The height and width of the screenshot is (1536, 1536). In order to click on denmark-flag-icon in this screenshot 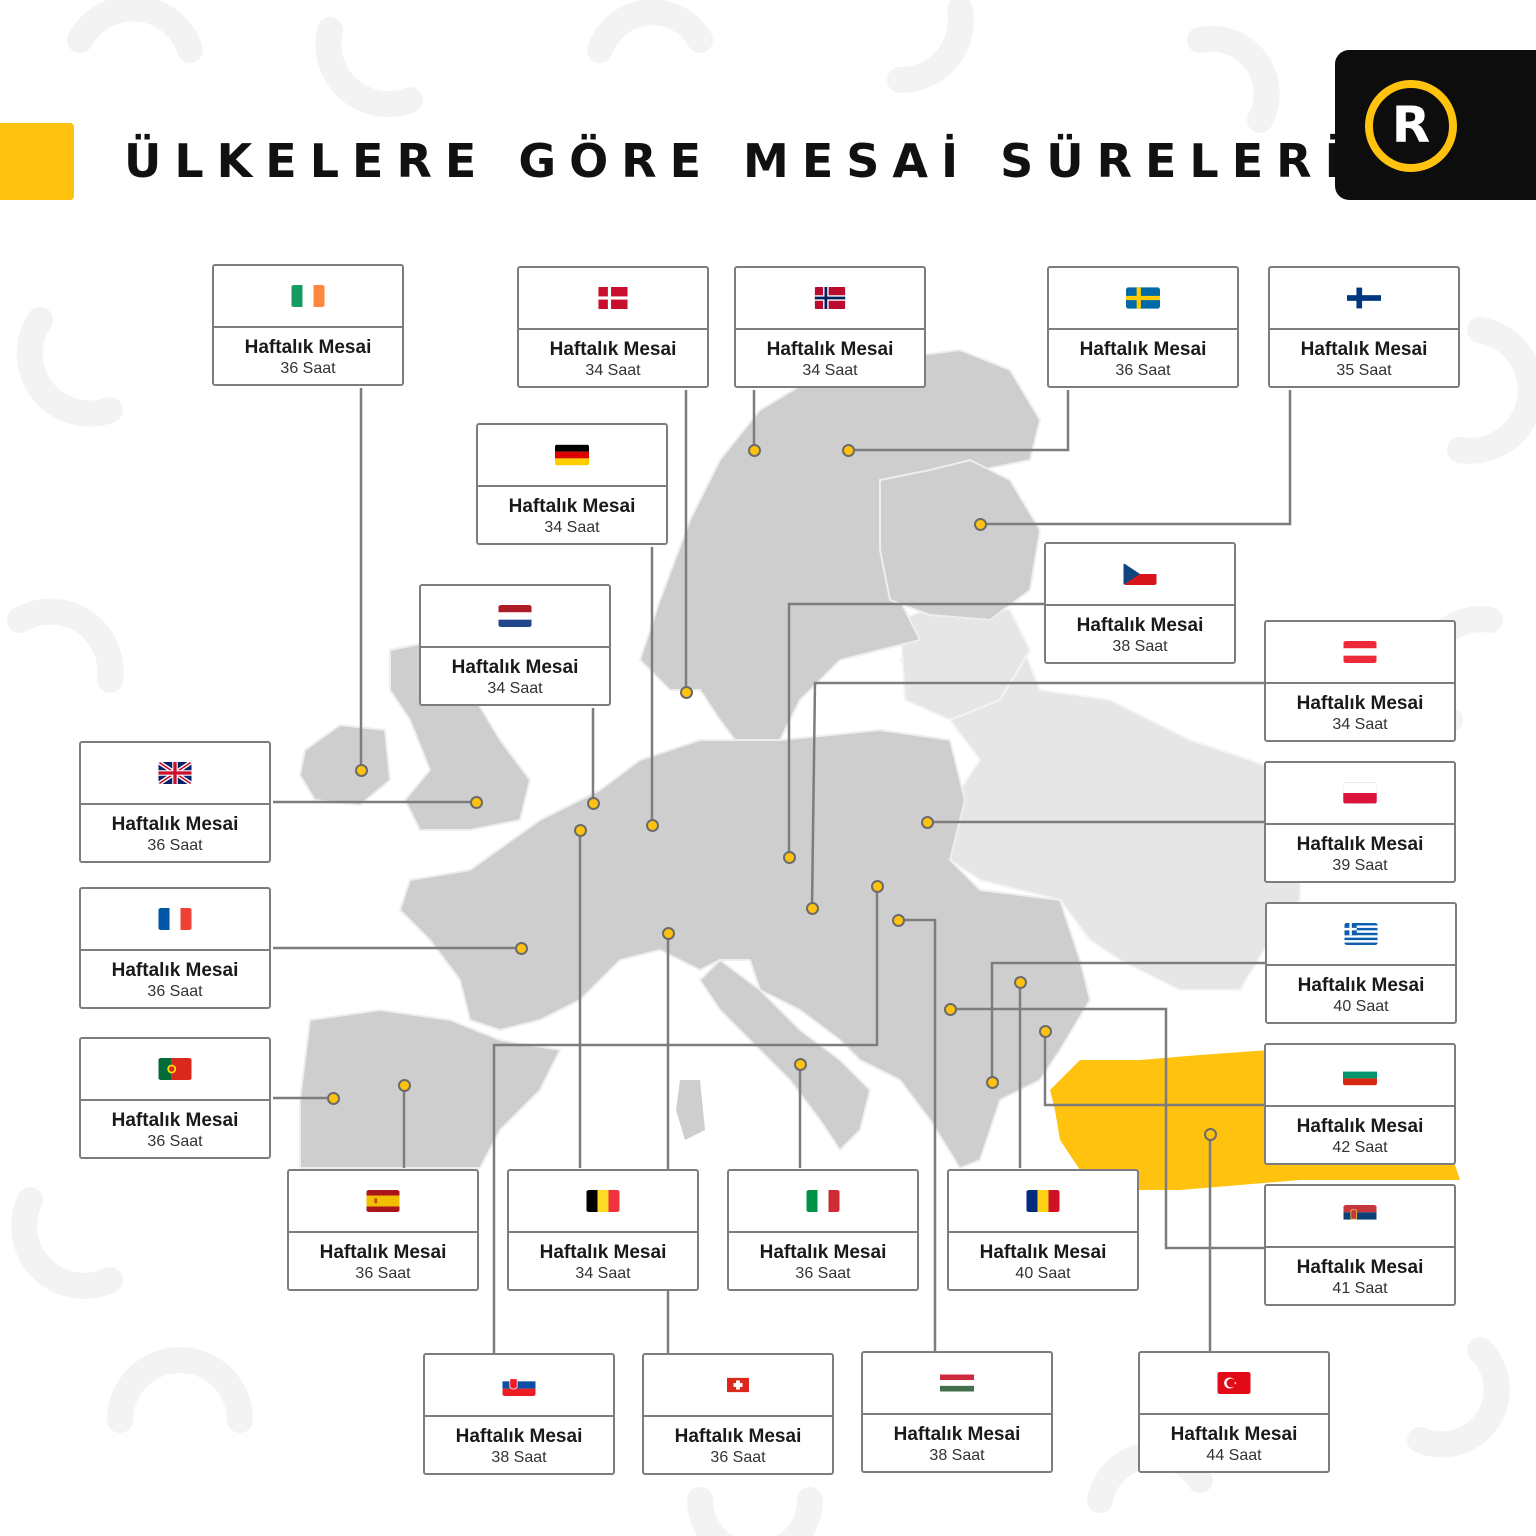, I will do `click(613, 298)`.